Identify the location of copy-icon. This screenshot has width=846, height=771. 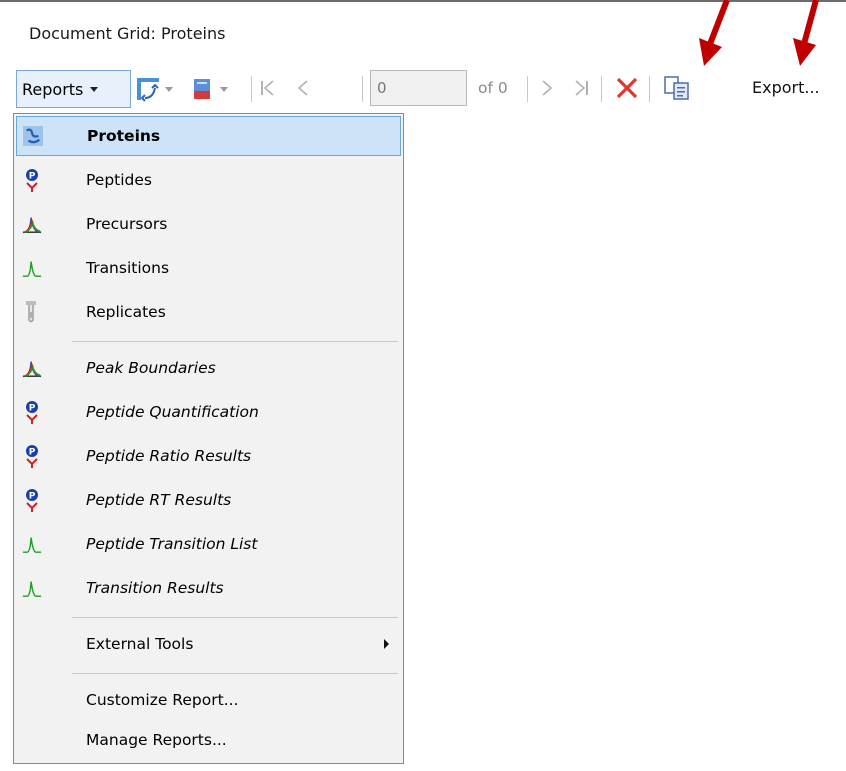
(676, 88).